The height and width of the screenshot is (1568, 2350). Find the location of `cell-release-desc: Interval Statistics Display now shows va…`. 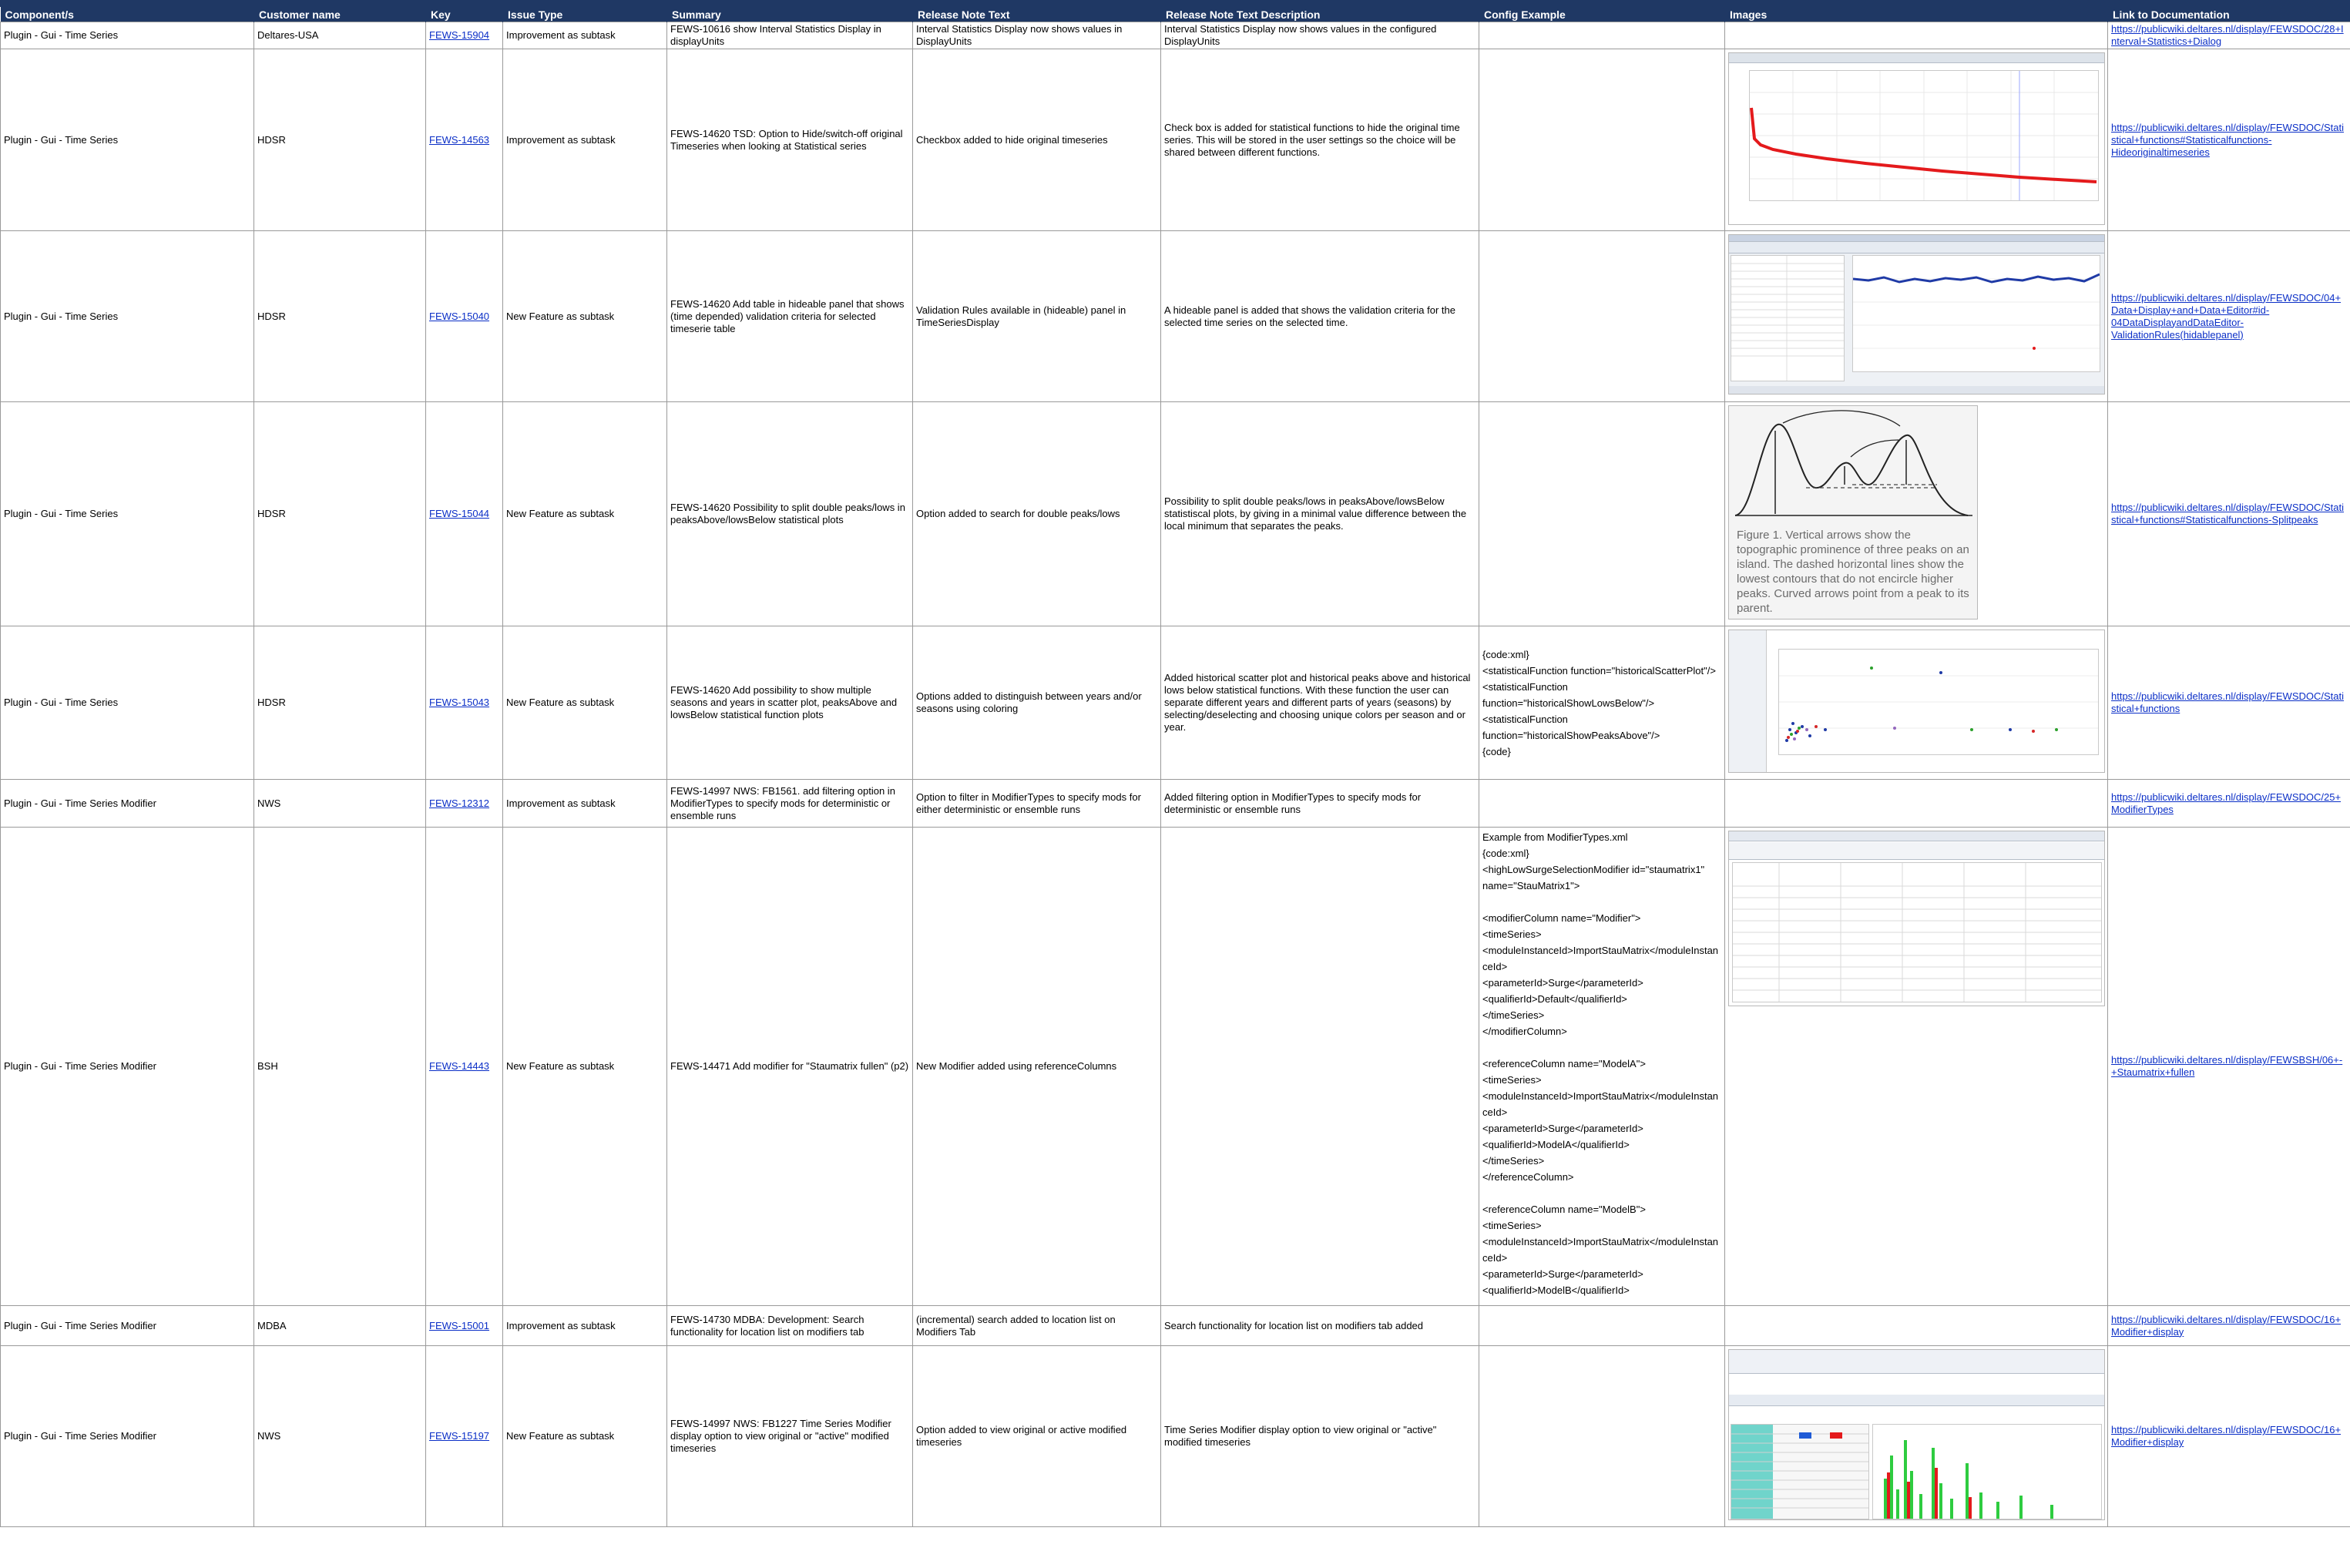

cell-release-desc: Interval Statistics Display now shows va… is located at coordinates (1319, 35).